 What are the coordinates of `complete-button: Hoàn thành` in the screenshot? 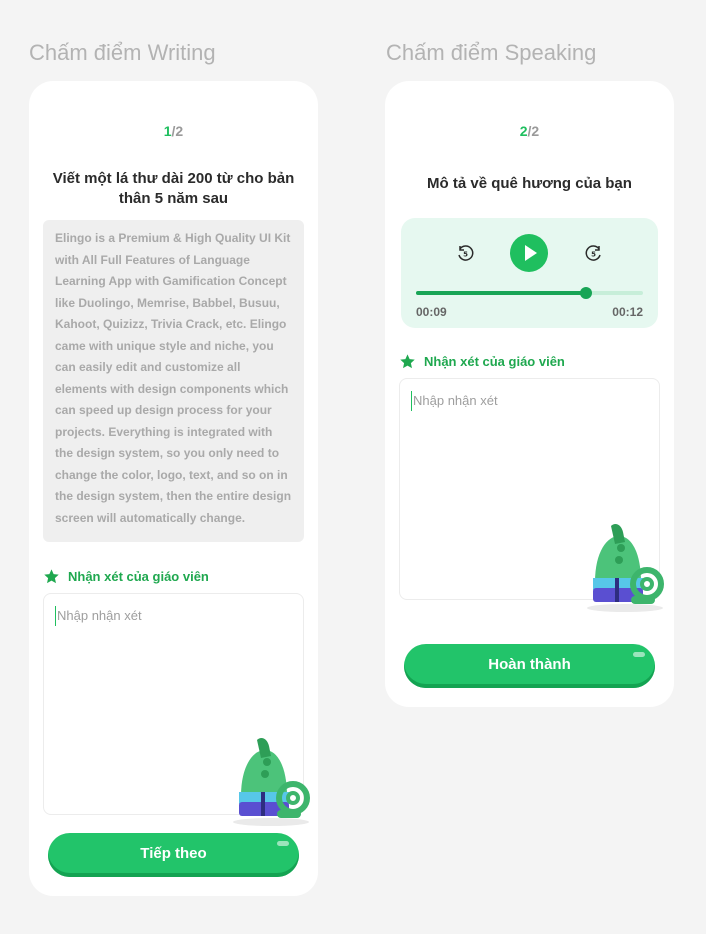 It's located at (529, 666).